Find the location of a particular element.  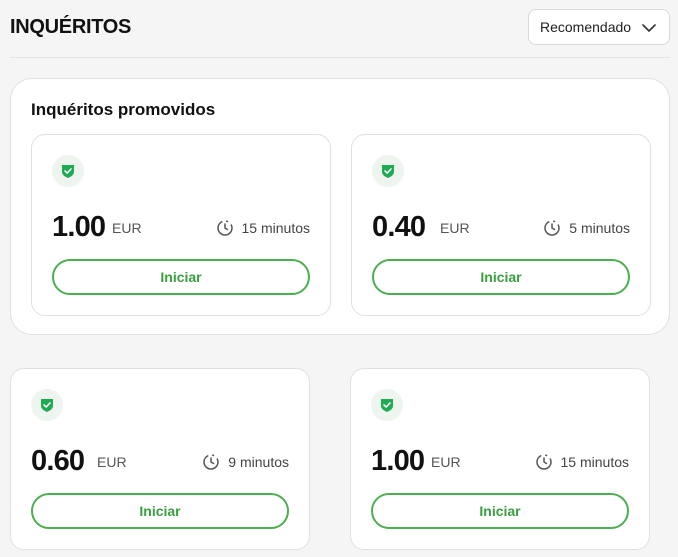

survey-duration-text: 5 minutos is located at coordinates (599, 228).